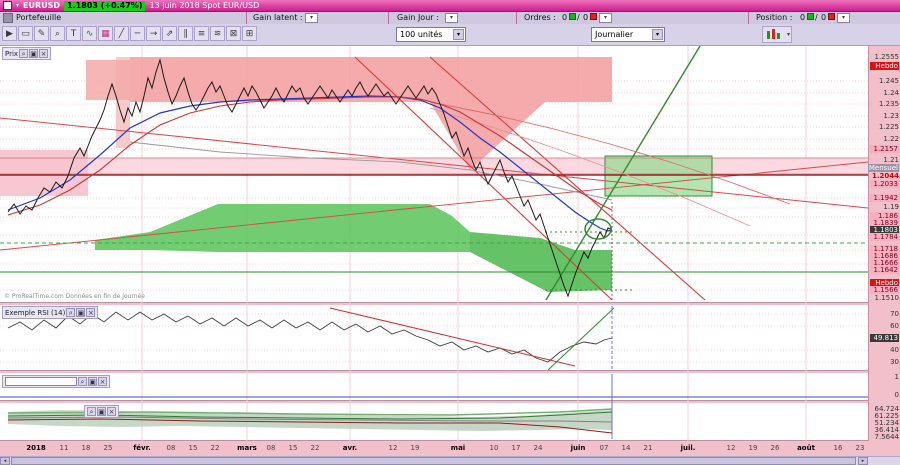 This screenshot has width=900, height=465. What do you see at coordinates (888, 104) in the screenshot?
I see `axis-tick: 1.235` at bounding box center [888, 104].